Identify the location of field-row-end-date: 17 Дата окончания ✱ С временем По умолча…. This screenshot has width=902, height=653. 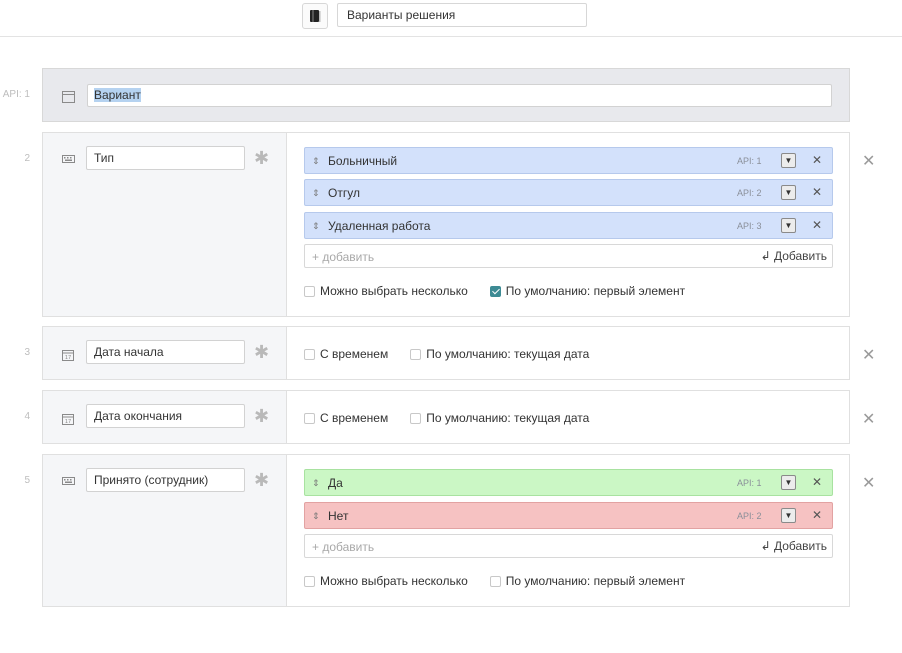
(446, 417).